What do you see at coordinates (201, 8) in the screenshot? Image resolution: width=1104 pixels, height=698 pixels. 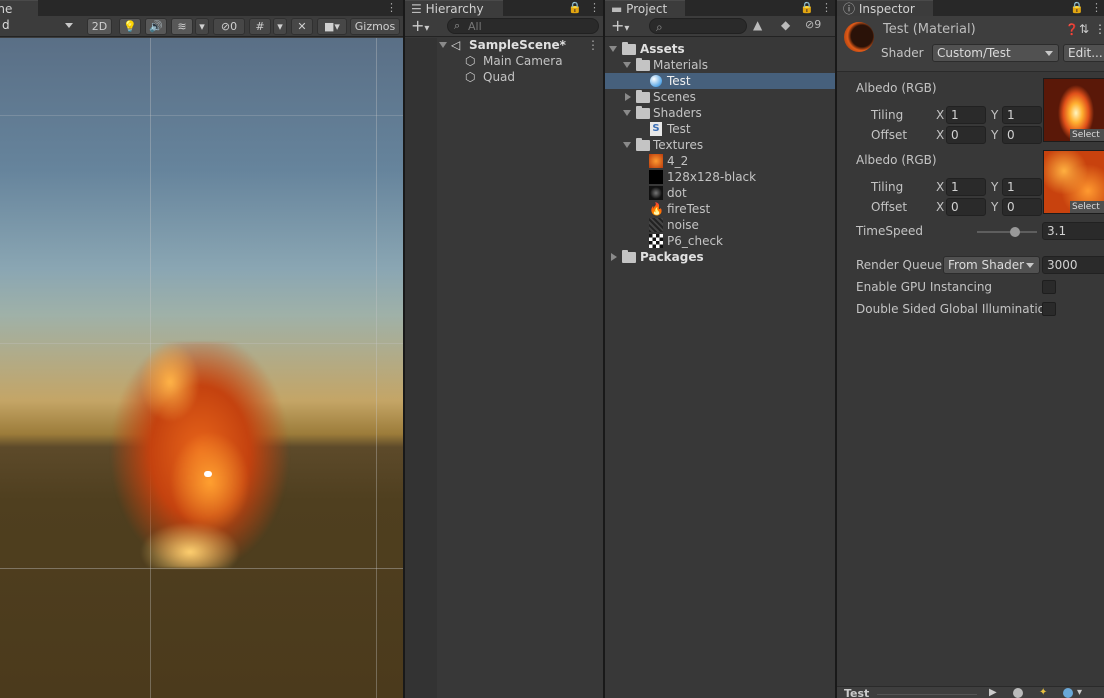 I see `scene-tabbar: ene ⋮` at bounding box center [201, 8].